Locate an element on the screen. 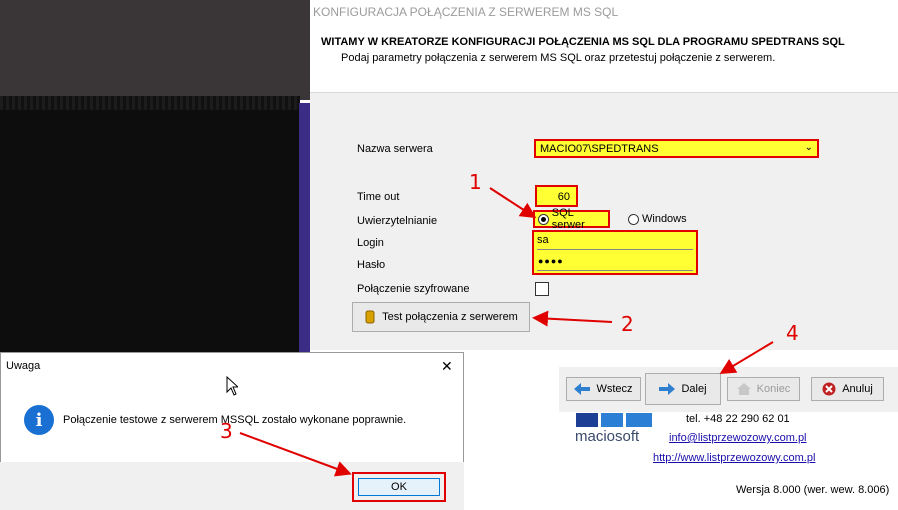  annotation-number-1: 1 is located at coordinates (475, 182).